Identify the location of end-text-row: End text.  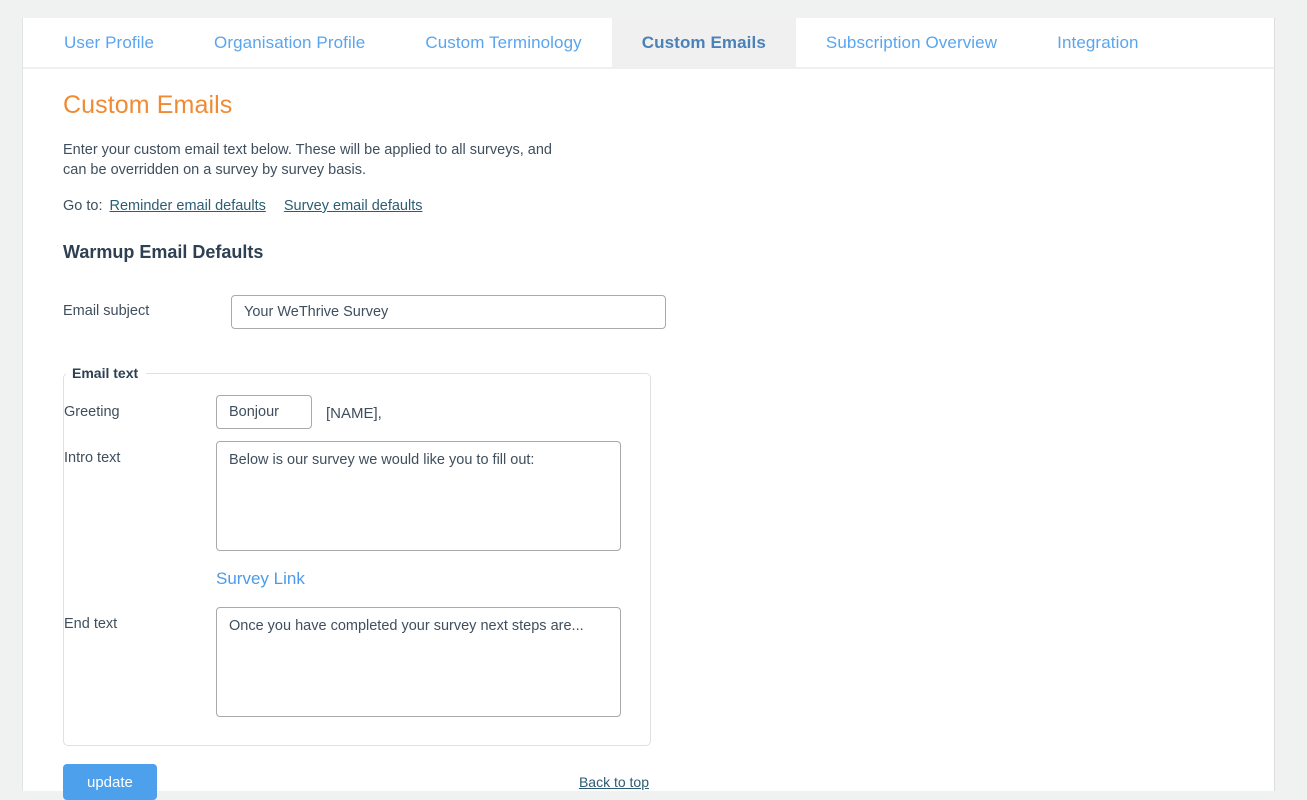
(357, 662).